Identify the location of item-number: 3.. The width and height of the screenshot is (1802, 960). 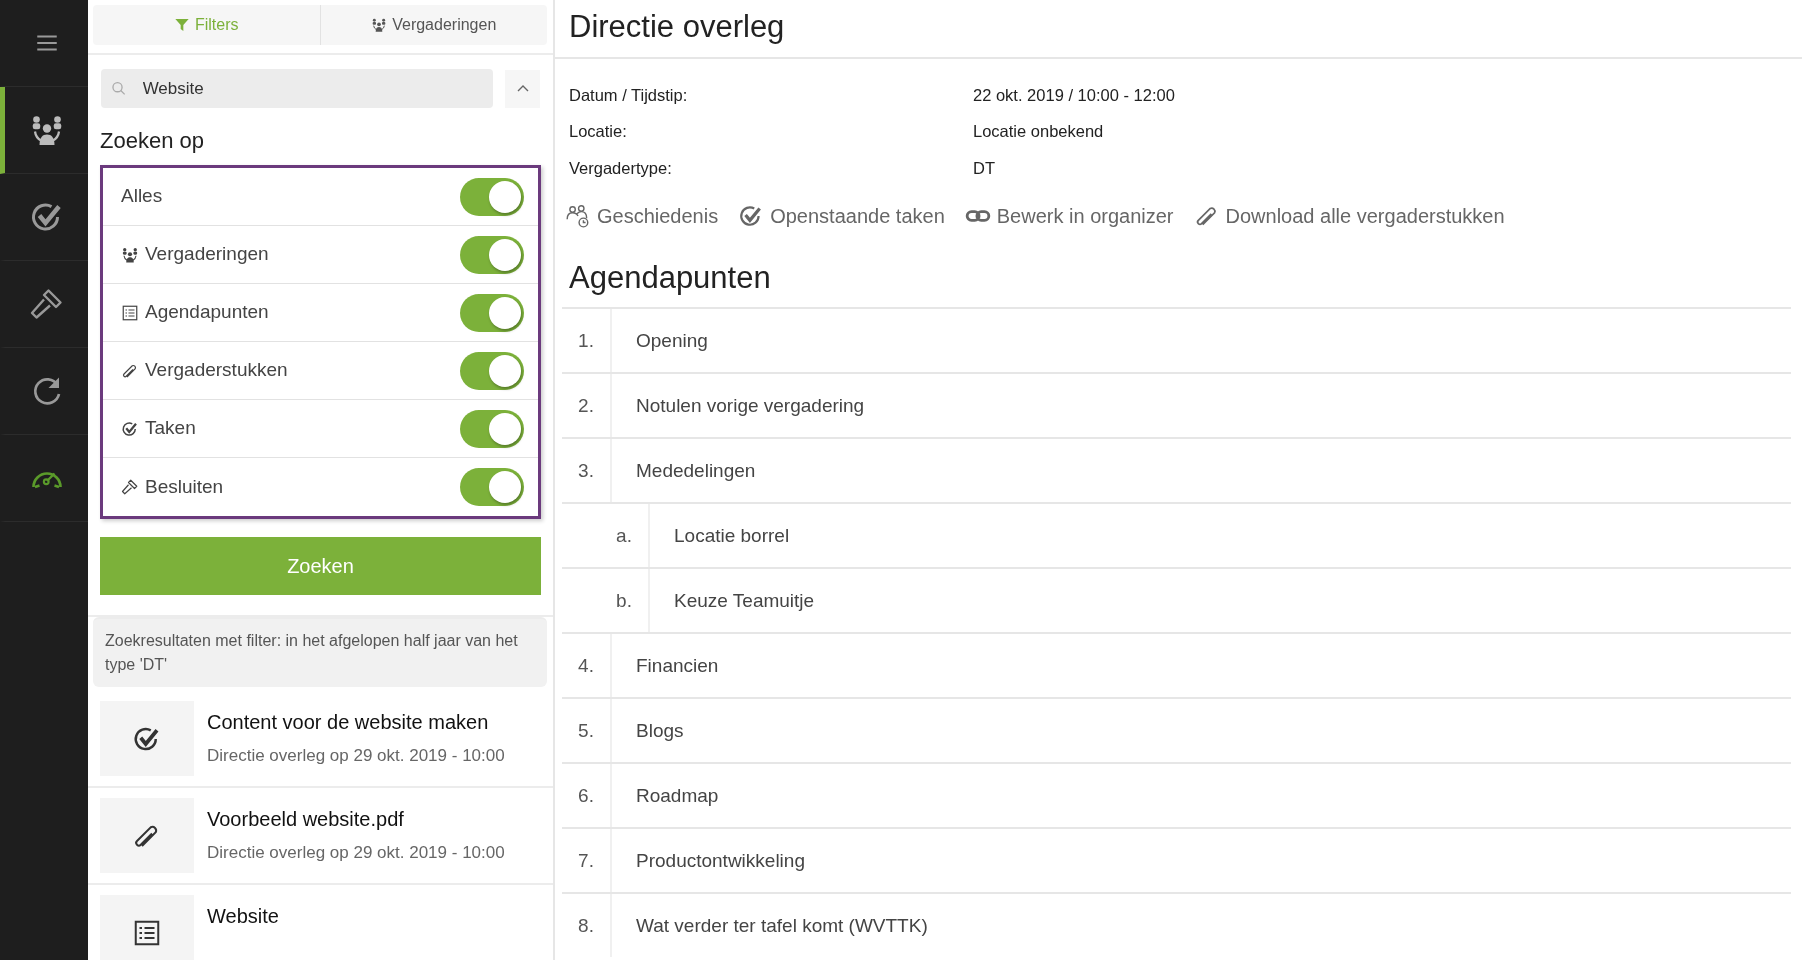
(586, 470).